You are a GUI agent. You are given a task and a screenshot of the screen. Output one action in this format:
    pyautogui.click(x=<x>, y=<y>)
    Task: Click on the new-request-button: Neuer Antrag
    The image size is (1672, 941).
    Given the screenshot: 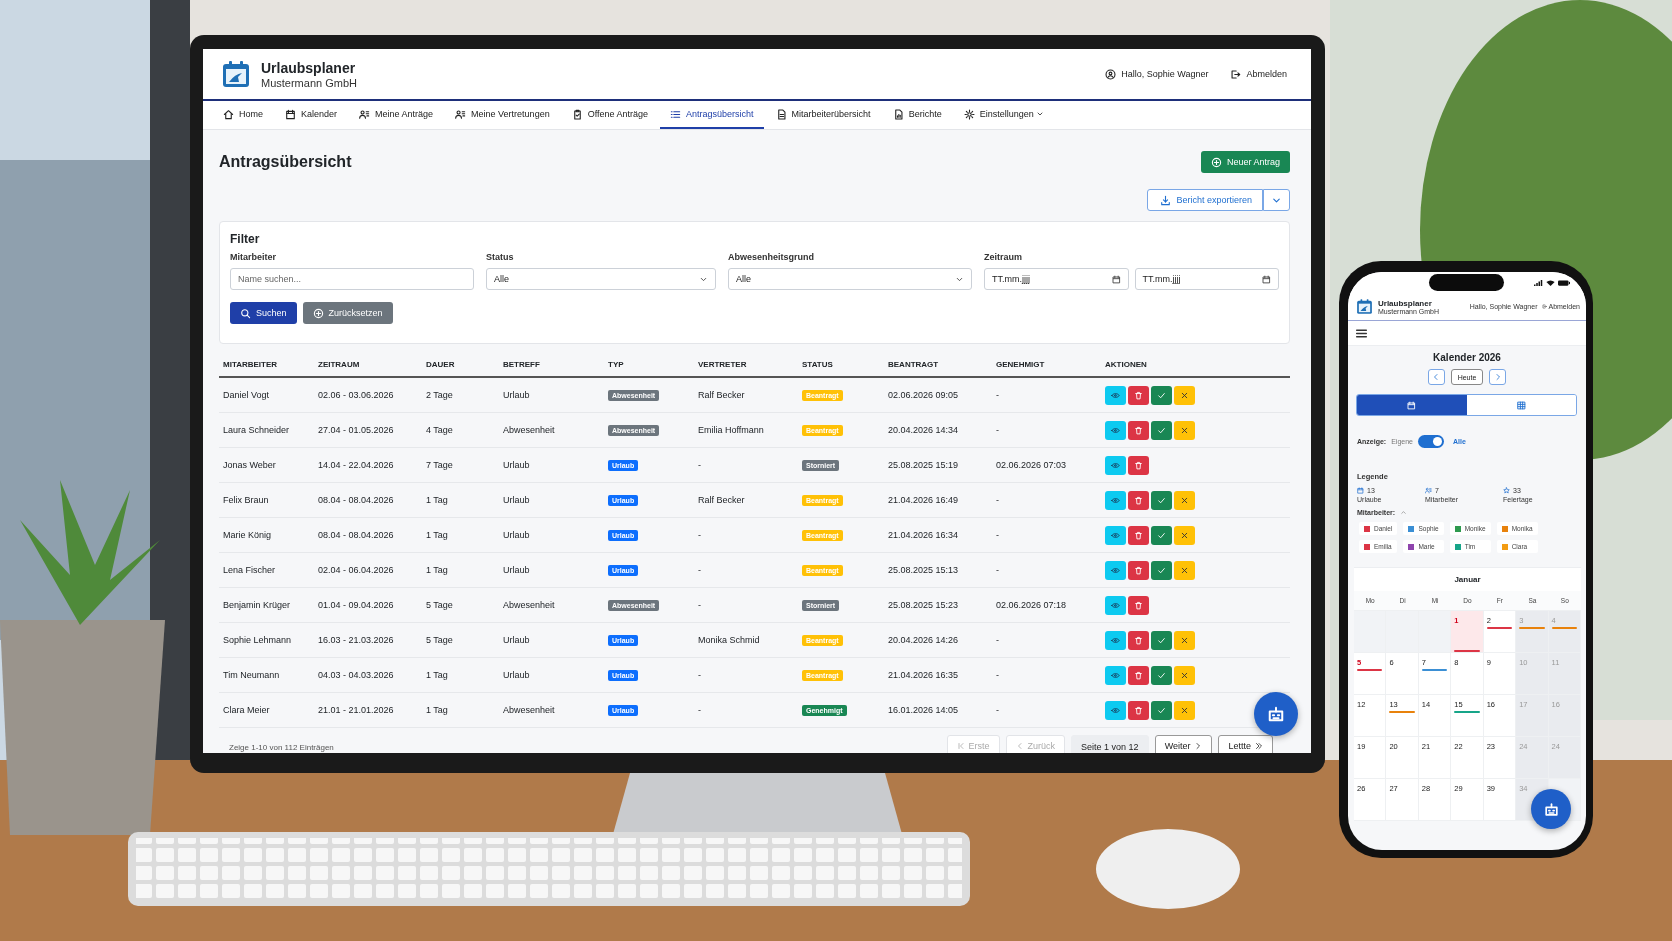 What is the action you would take?
    pyautogui.click(x=1245, y=162)
    